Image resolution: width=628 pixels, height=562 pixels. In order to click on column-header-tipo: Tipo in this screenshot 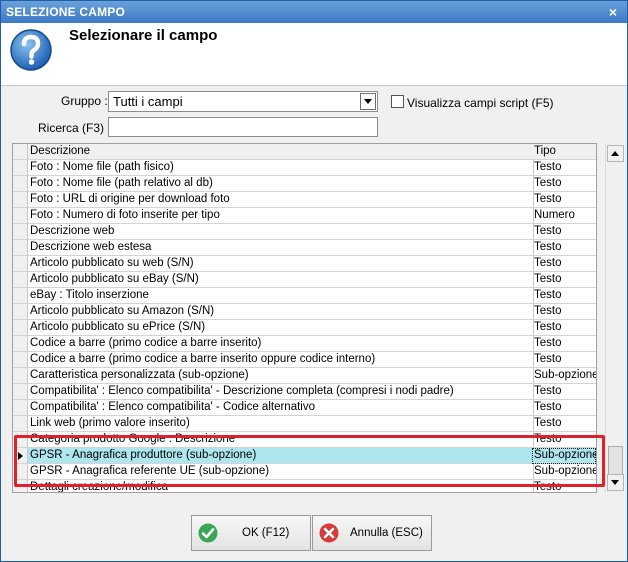, I will do `click(564, 152)`.